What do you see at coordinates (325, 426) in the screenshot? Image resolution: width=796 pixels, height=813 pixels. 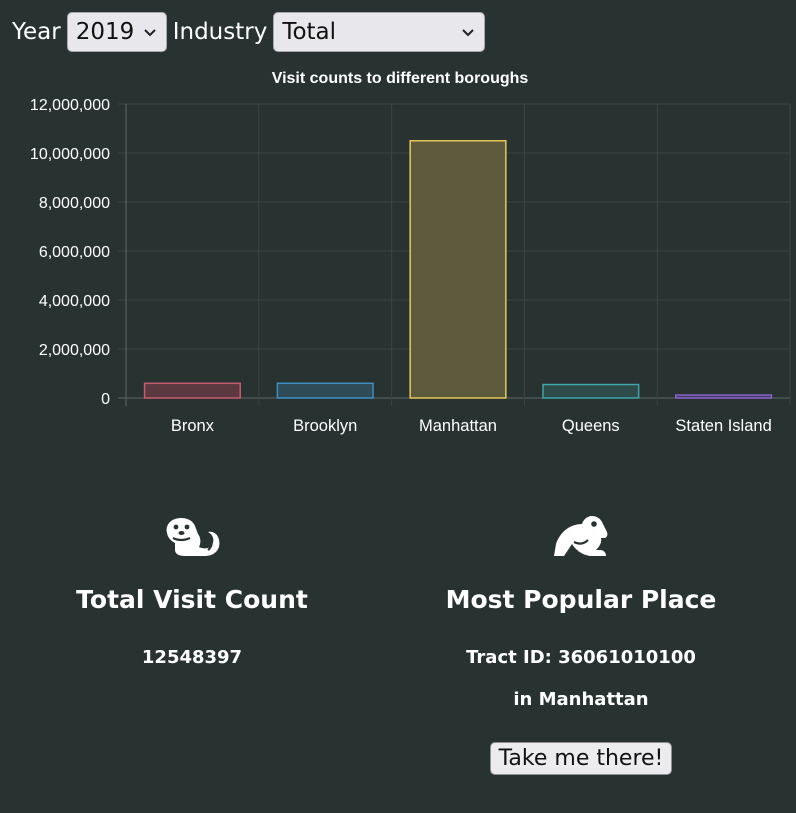 I see `x-tick-label: Brooklyn` at bounding box center [325, 426].